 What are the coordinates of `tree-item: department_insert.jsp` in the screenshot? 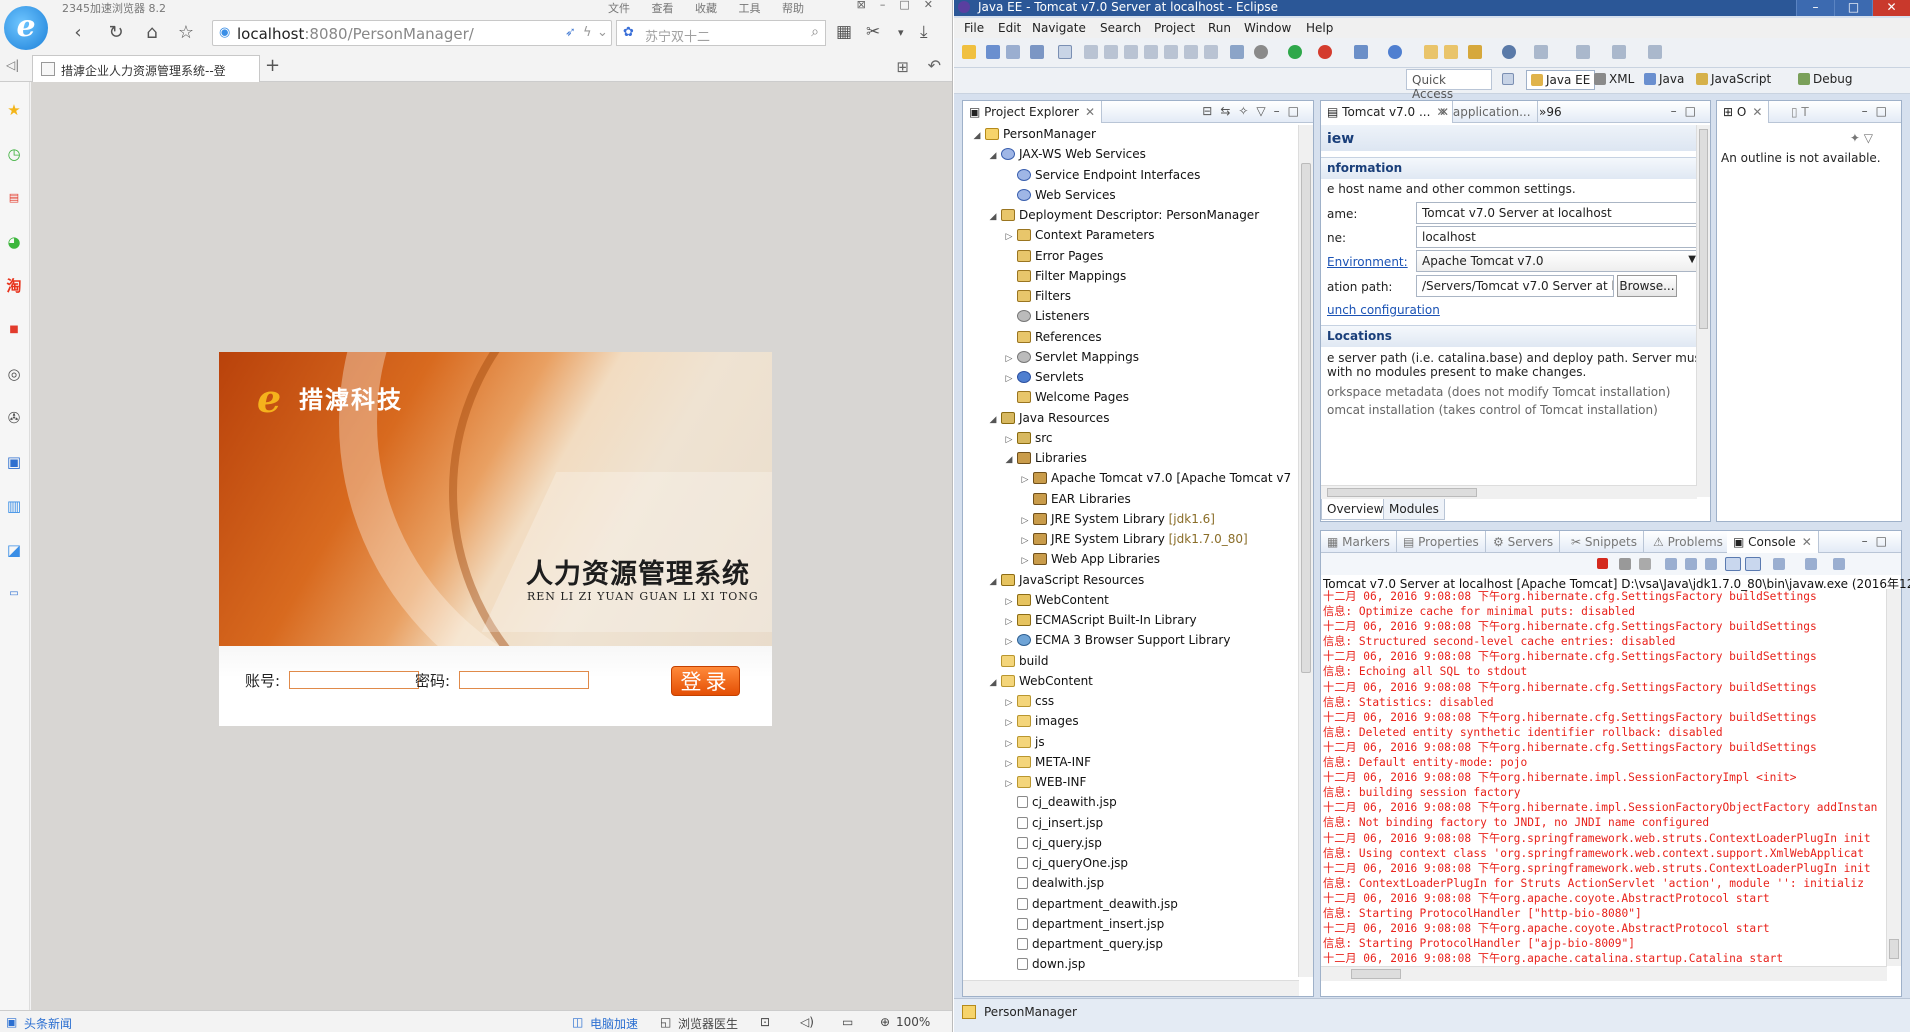 It's located at (1083, 924).